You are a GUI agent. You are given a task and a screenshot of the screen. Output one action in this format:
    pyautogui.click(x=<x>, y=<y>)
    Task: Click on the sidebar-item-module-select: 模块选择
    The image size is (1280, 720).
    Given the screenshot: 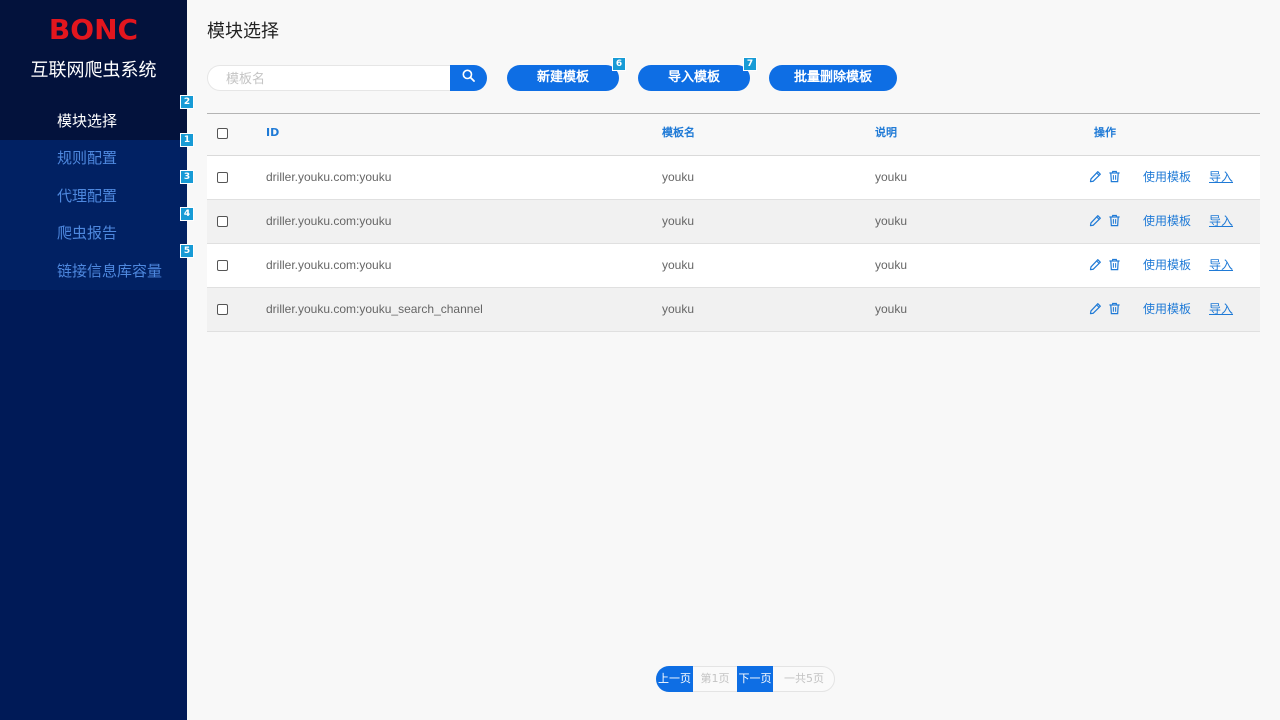 What is the action you would take?
    pyautogui.click(x=93, y=122)
    